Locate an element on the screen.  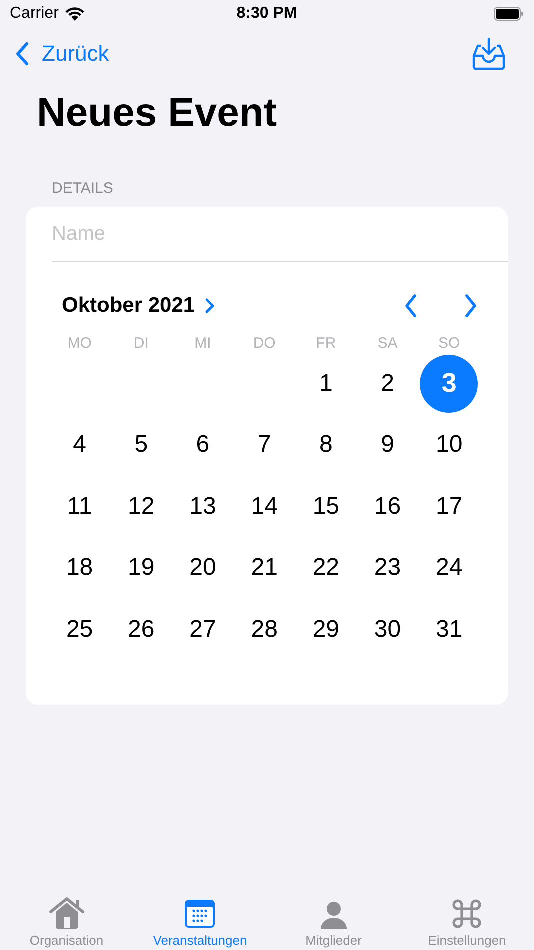
calendar-day: 20 is located at coordinates (203, 568).